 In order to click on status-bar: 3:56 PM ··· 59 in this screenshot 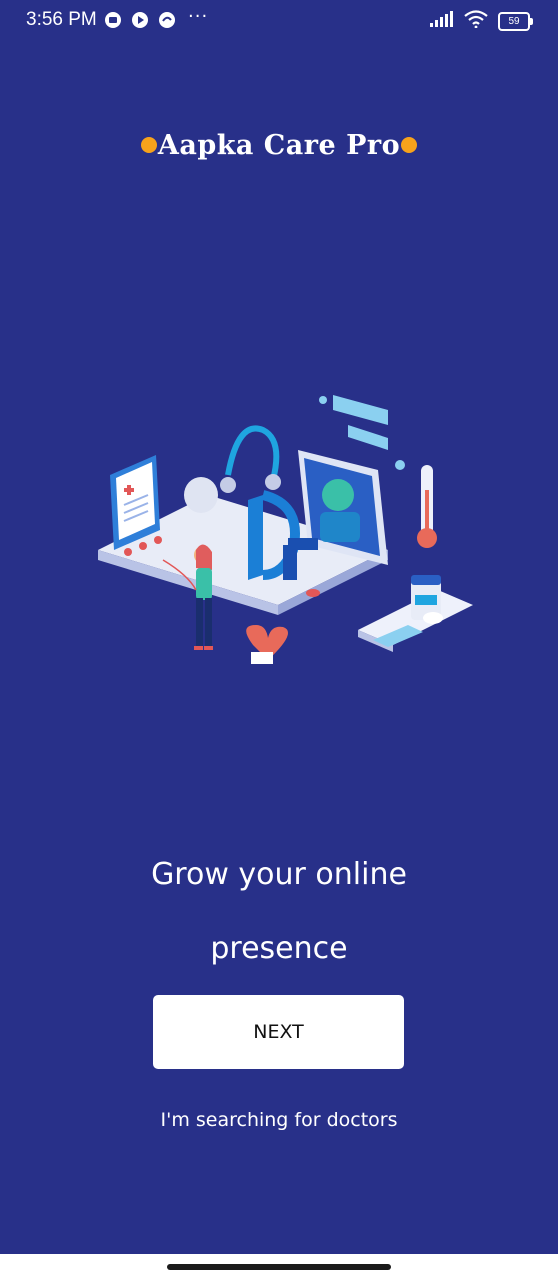, I will do `click(279, 21)`.